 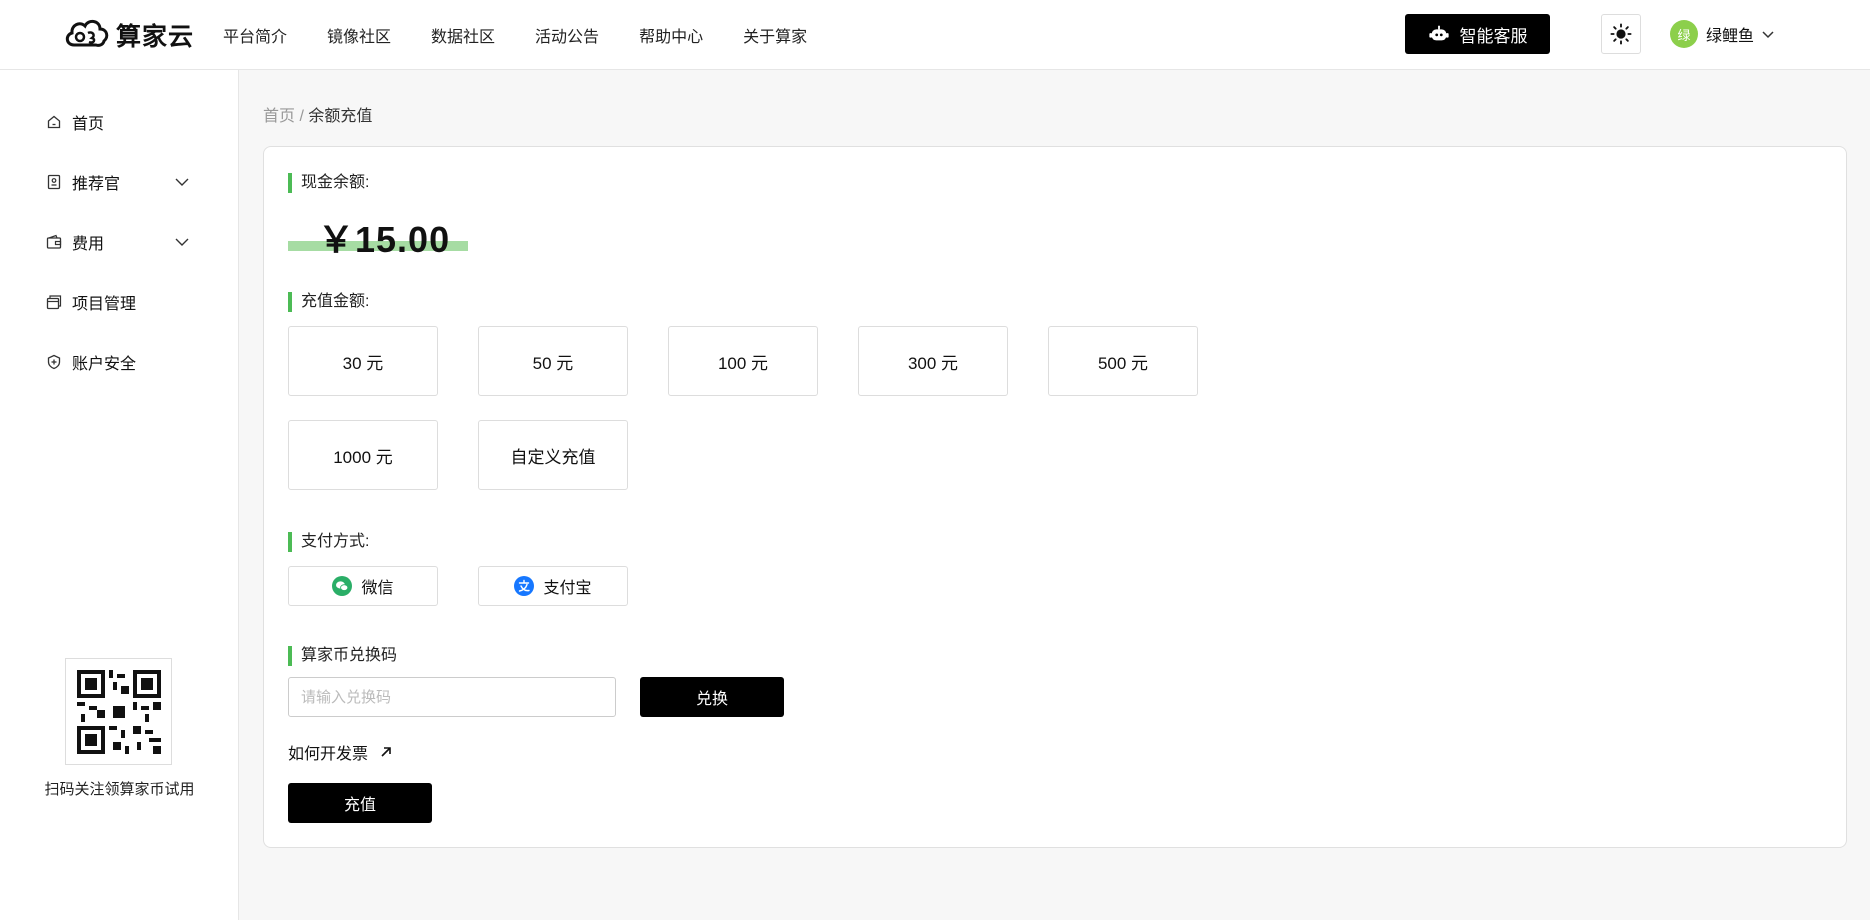 What do you see at coordinates (452, 697) in the screenshot?
I see `redeem-code-input` at bounding box center [452, 697].